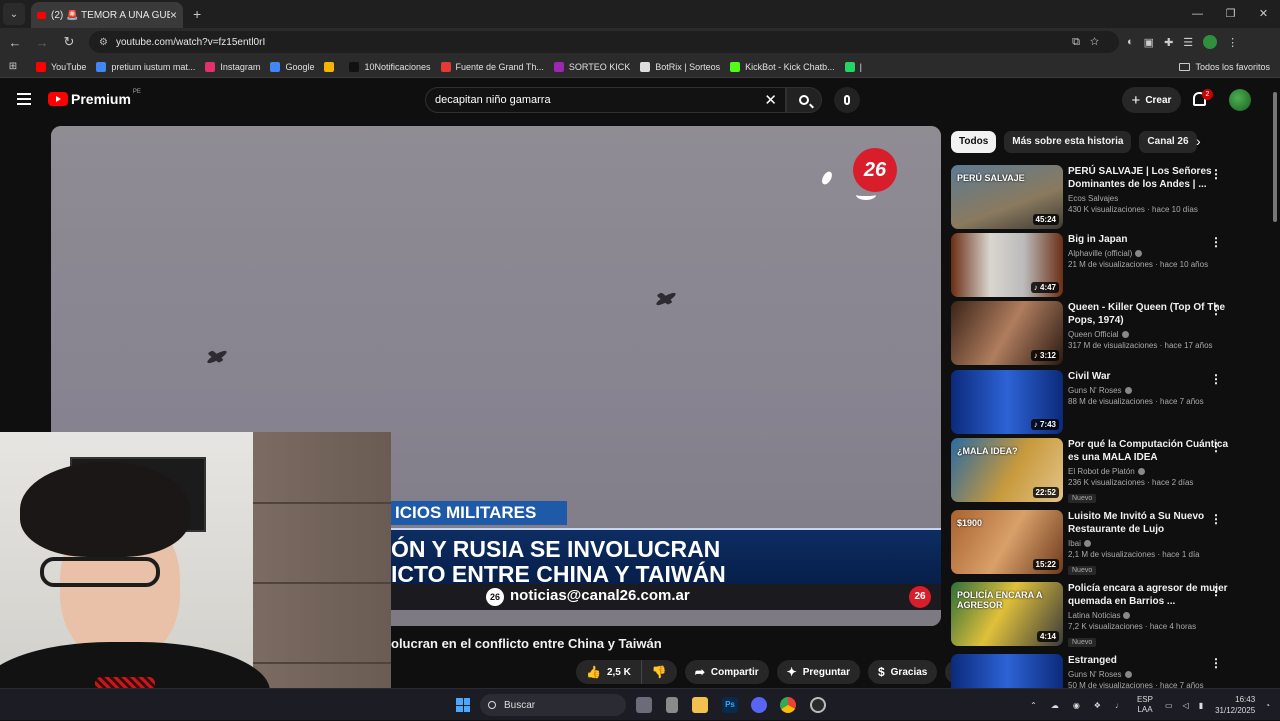  What do you see at coordinates (1007, 542) in the screenshot?
I see `video-thumbnail: $1900 15:22` at bounding box center [1007, 542].